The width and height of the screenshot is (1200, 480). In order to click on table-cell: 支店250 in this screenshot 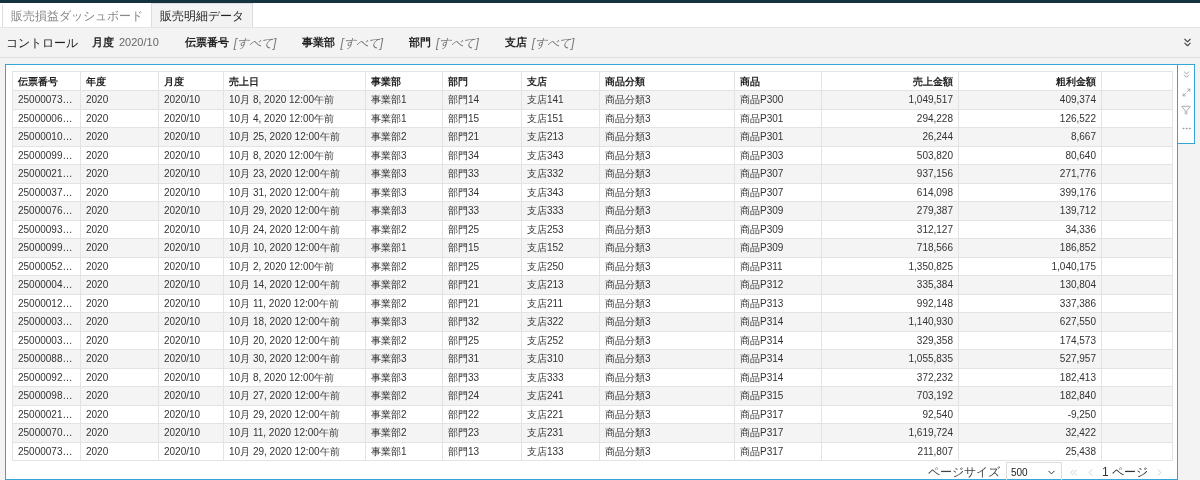, I will do `click(561, 266)`.